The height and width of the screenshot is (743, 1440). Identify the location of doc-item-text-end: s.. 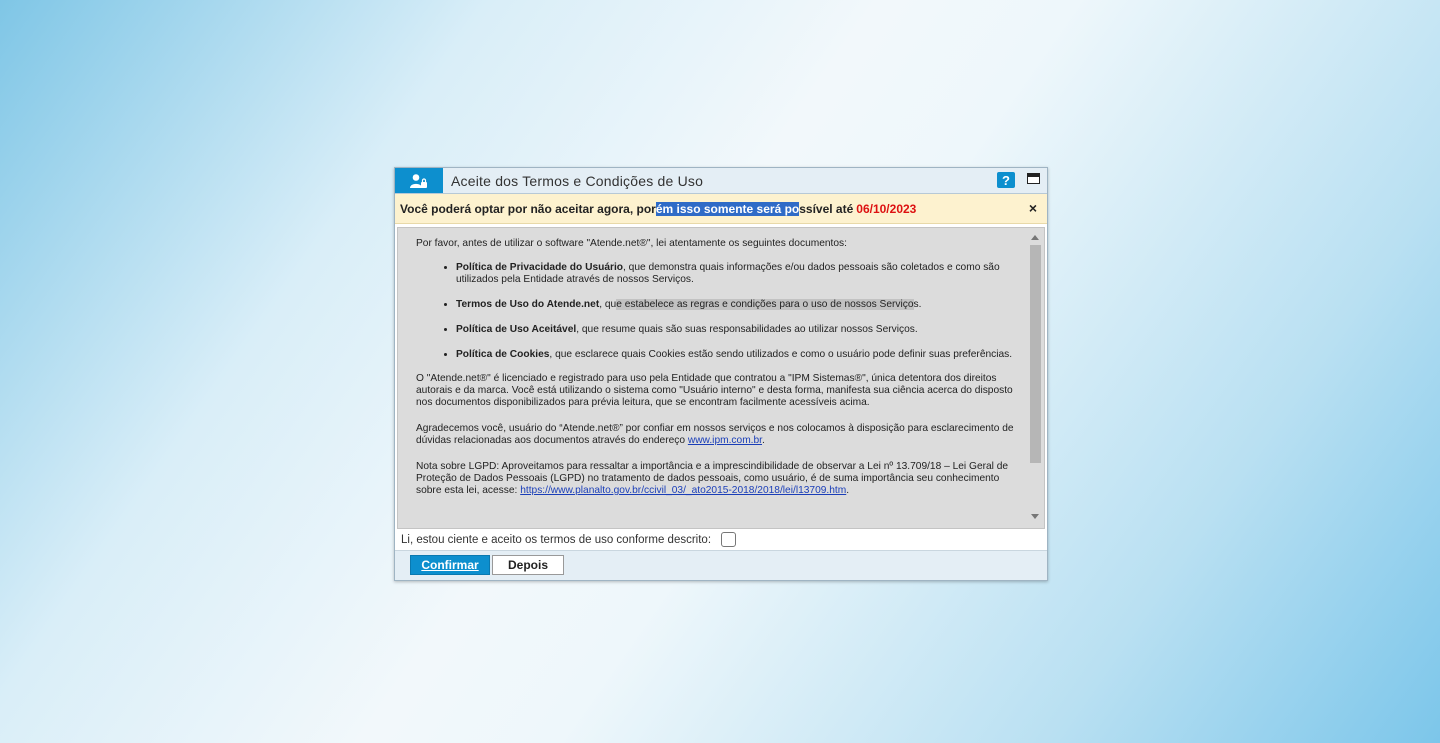
(917, 304).